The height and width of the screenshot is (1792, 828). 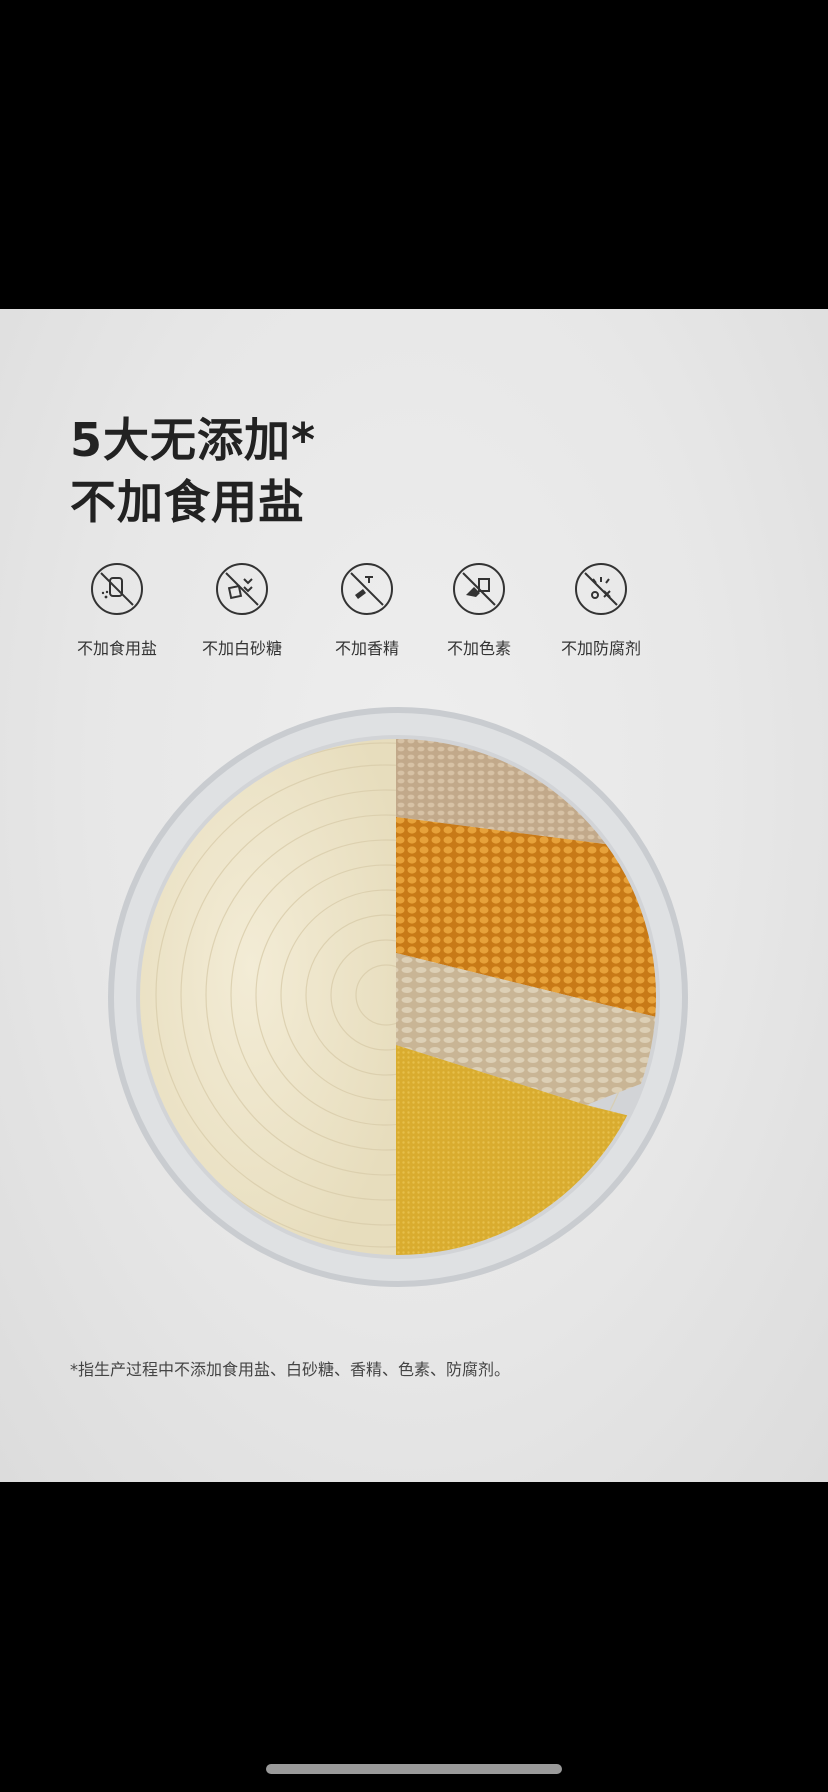 I want to click on no-flavor-badge: 不加香精, so click(x=367, y=607).